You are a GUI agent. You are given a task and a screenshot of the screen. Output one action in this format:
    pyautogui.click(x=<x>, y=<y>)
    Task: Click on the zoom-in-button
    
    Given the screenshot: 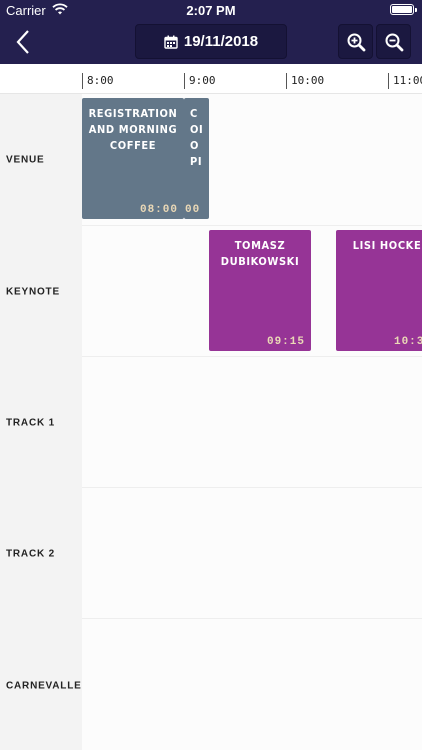 What is the action you would take?
    pyautogui.click(x=355, y=41)
    